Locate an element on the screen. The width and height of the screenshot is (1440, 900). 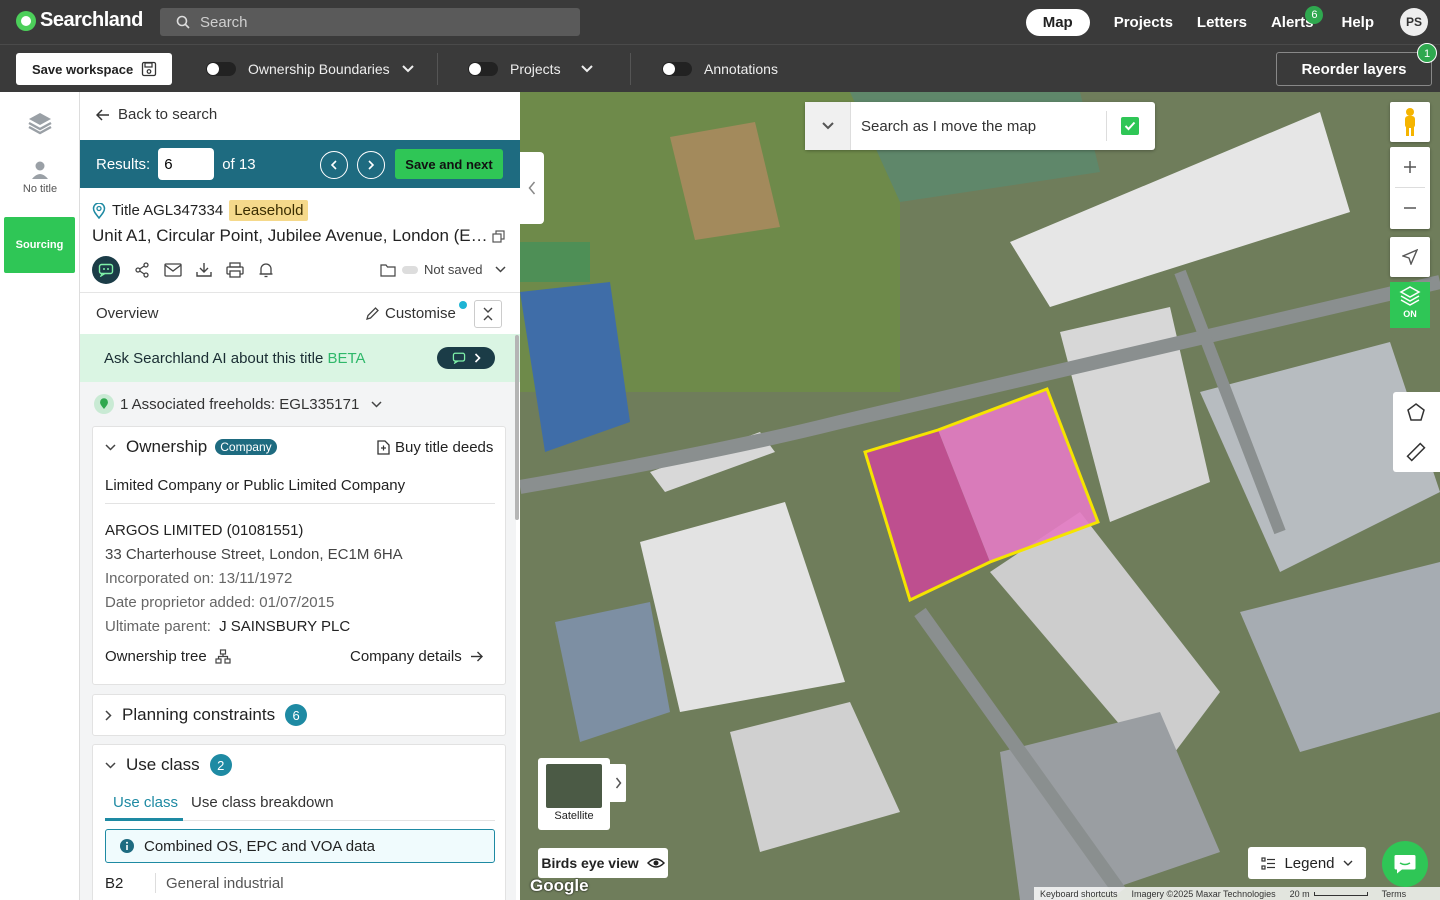
company-details-link: Company details is located at coordinates (416, 656).